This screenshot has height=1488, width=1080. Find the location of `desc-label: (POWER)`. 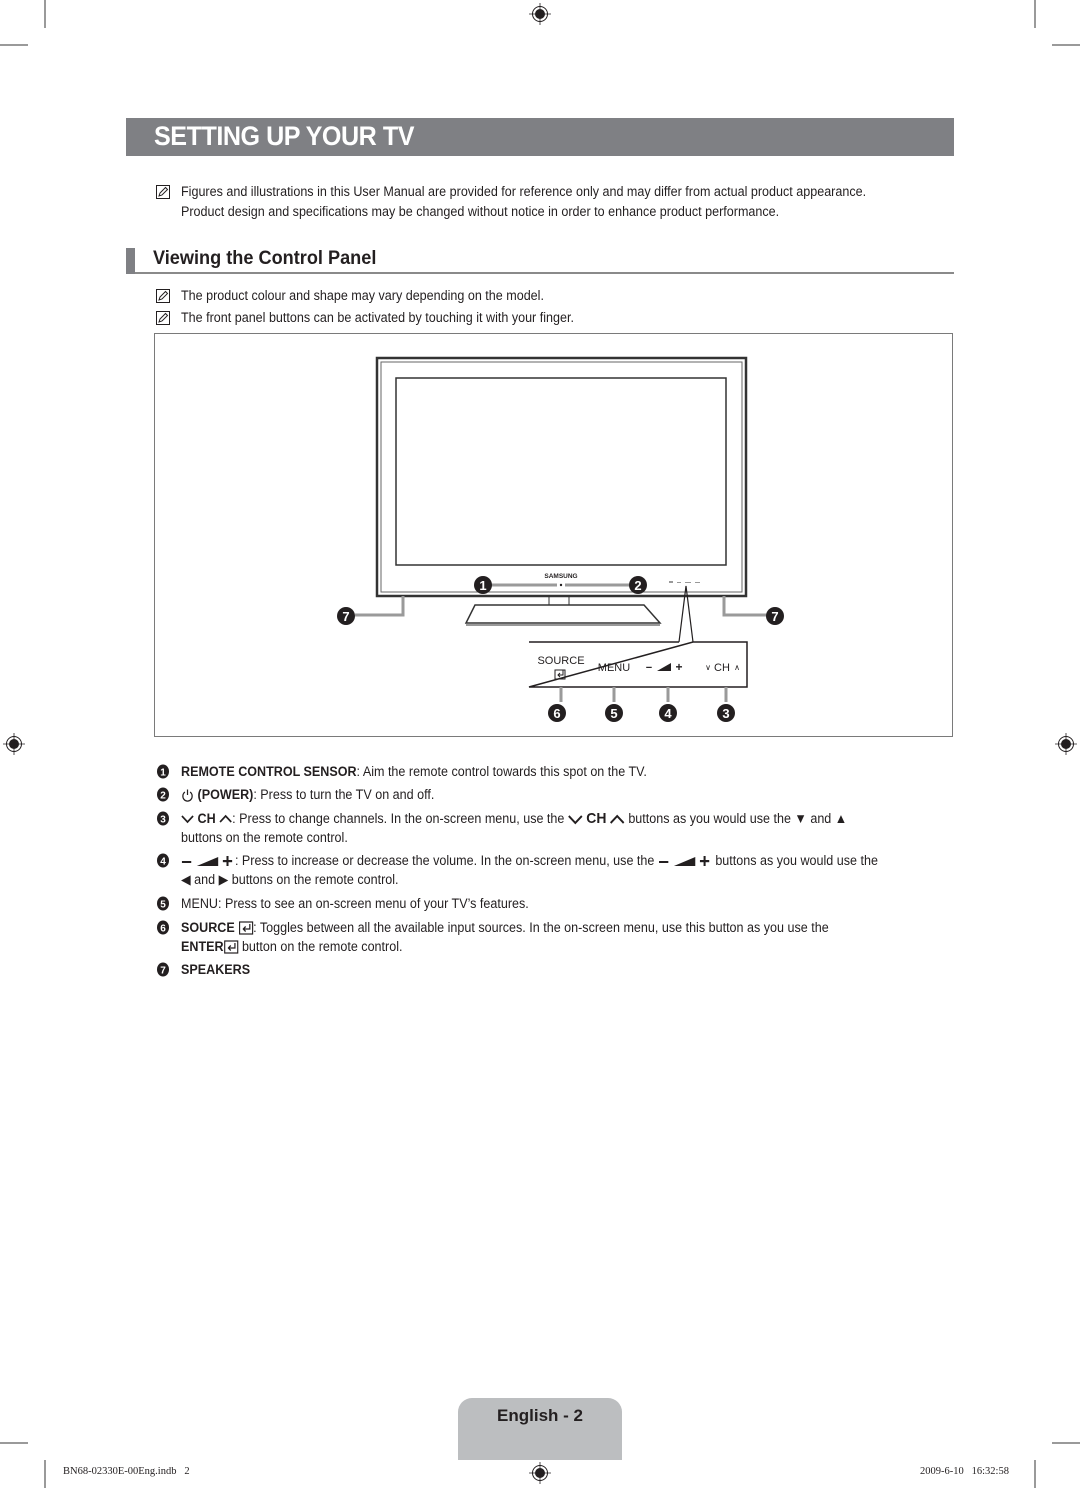

desc-label: (POWER) is located at coordinates (225, 794).